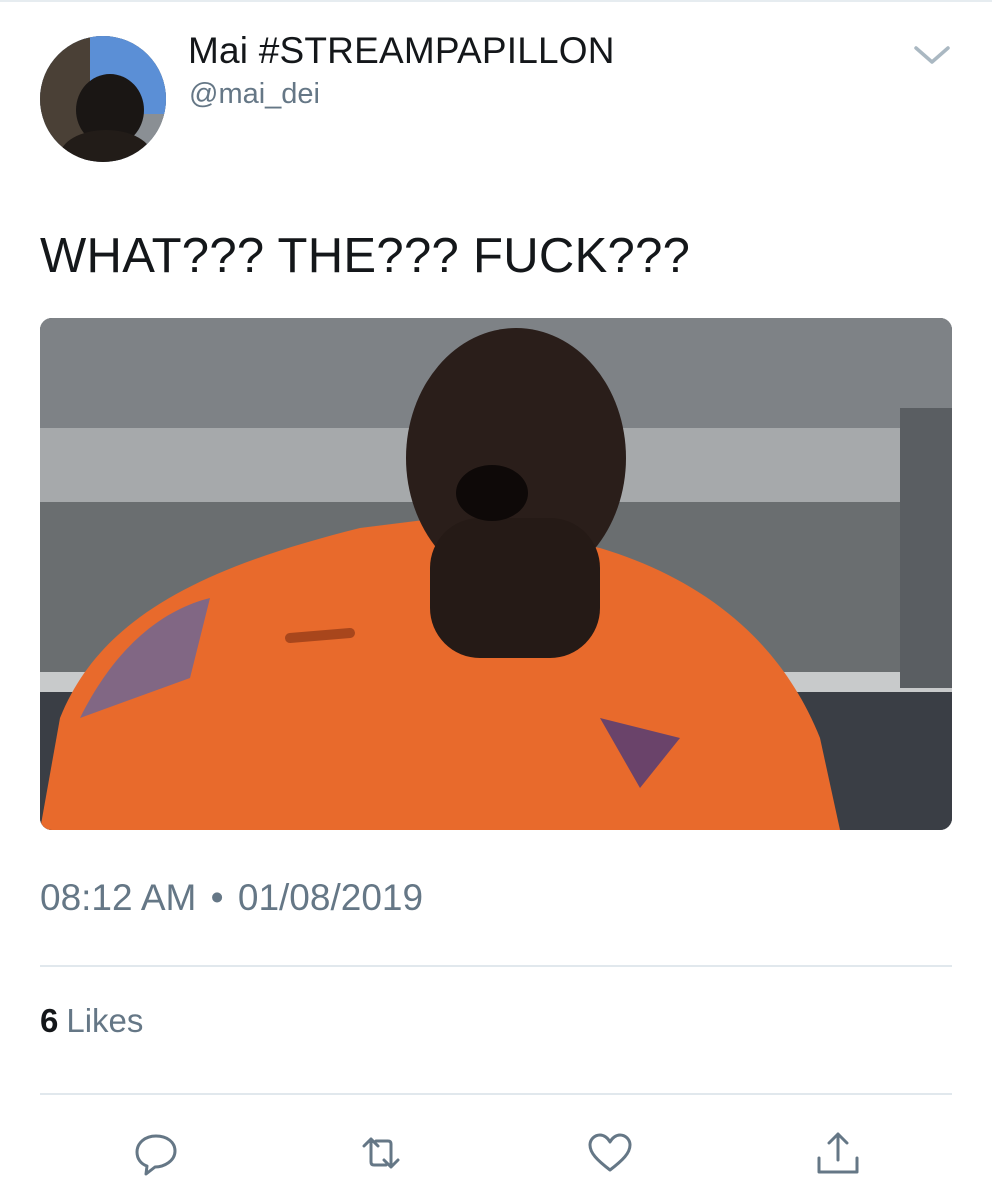 This screenshot has height=1200, width=992. I want to click on tweet-text: WHAT??? THE??? FUCK???, so click(365, 256).